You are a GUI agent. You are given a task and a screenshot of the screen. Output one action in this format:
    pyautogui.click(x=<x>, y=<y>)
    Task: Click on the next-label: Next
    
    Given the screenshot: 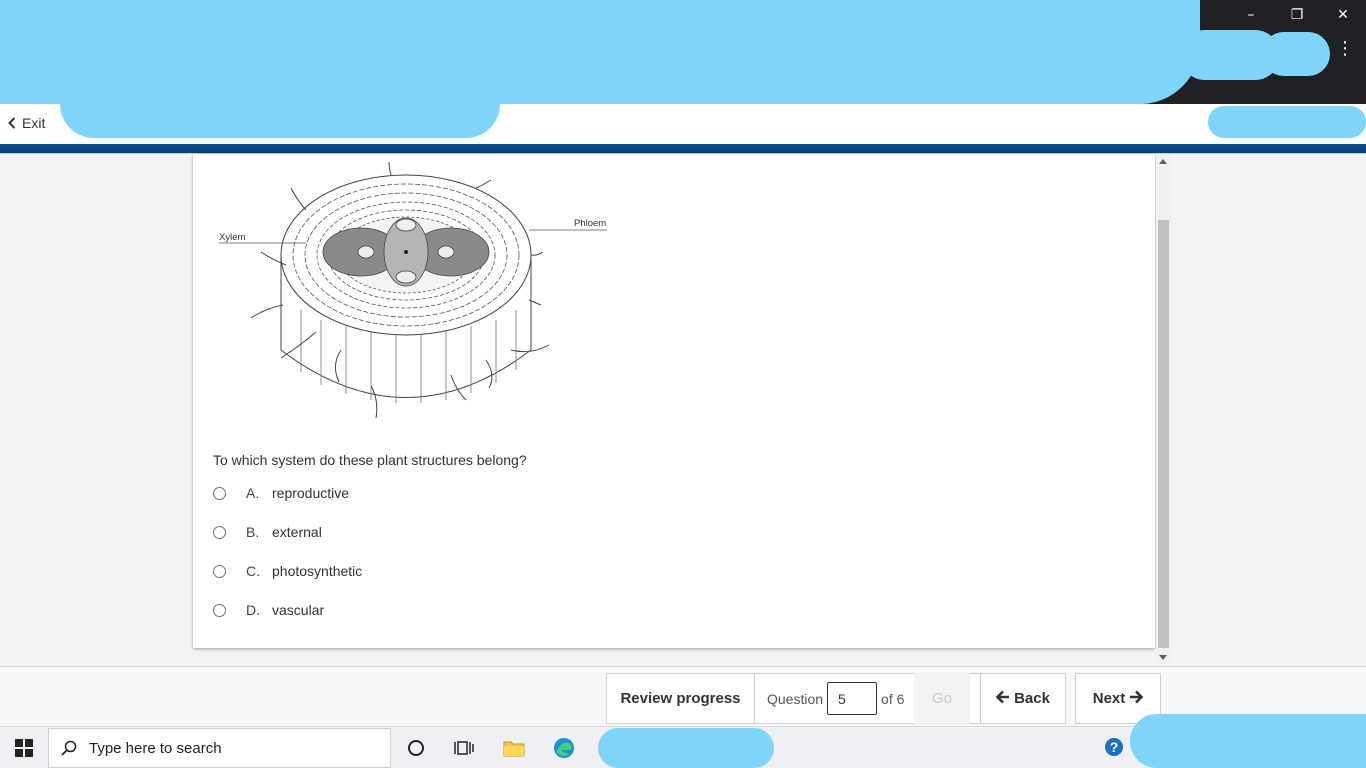 What is the action you would take?
    pyautogui.click(x=1109, y=698)
    